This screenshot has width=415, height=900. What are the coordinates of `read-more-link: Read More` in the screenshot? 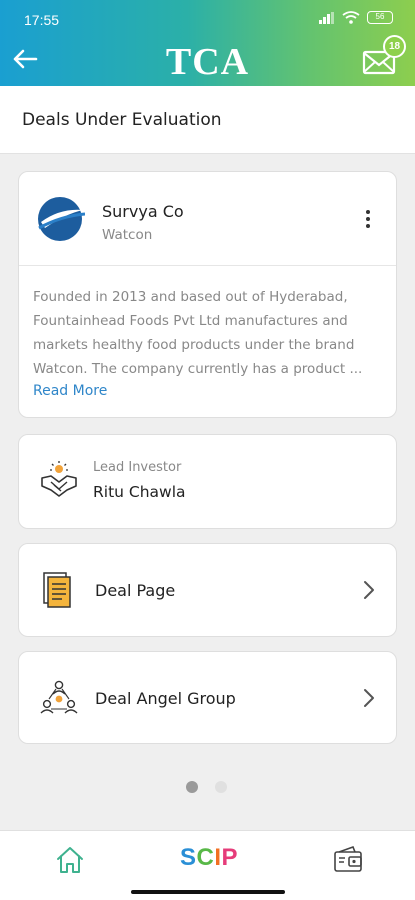 It's located at (70, 391).